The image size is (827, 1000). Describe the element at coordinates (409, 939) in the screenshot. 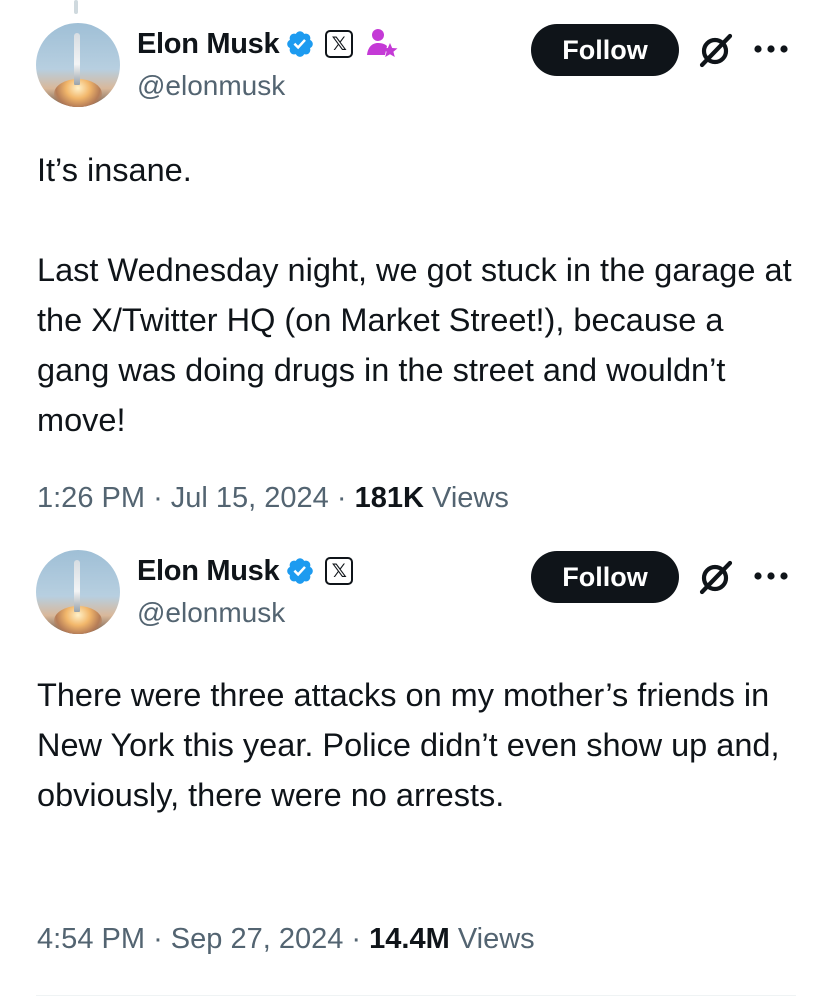

I see `views-count: 14.4M` at that location.